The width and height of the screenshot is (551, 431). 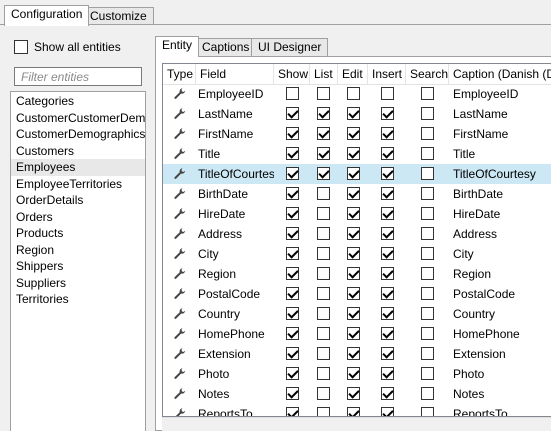 What do you see at coordinates (500, 174) in the screenshot?
I see `caption-cell: TitleOfCourtesy` at bounding box center [500, 174].